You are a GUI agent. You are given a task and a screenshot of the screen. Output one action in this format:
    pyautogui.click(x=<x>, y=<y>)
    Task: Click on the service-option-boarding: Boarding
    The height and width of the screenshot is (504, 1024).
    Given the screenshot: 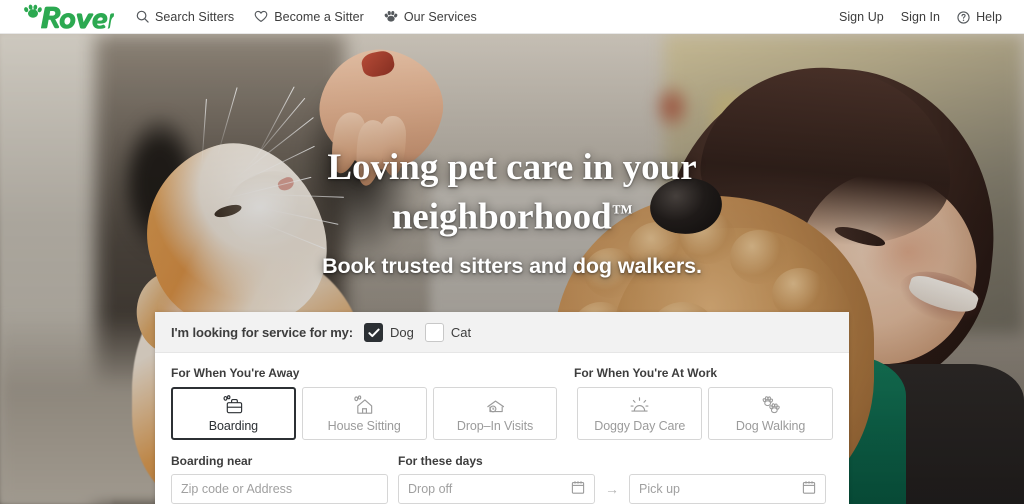 What is the action you would take?
    pyautogui.click(x=233, y=413)
    